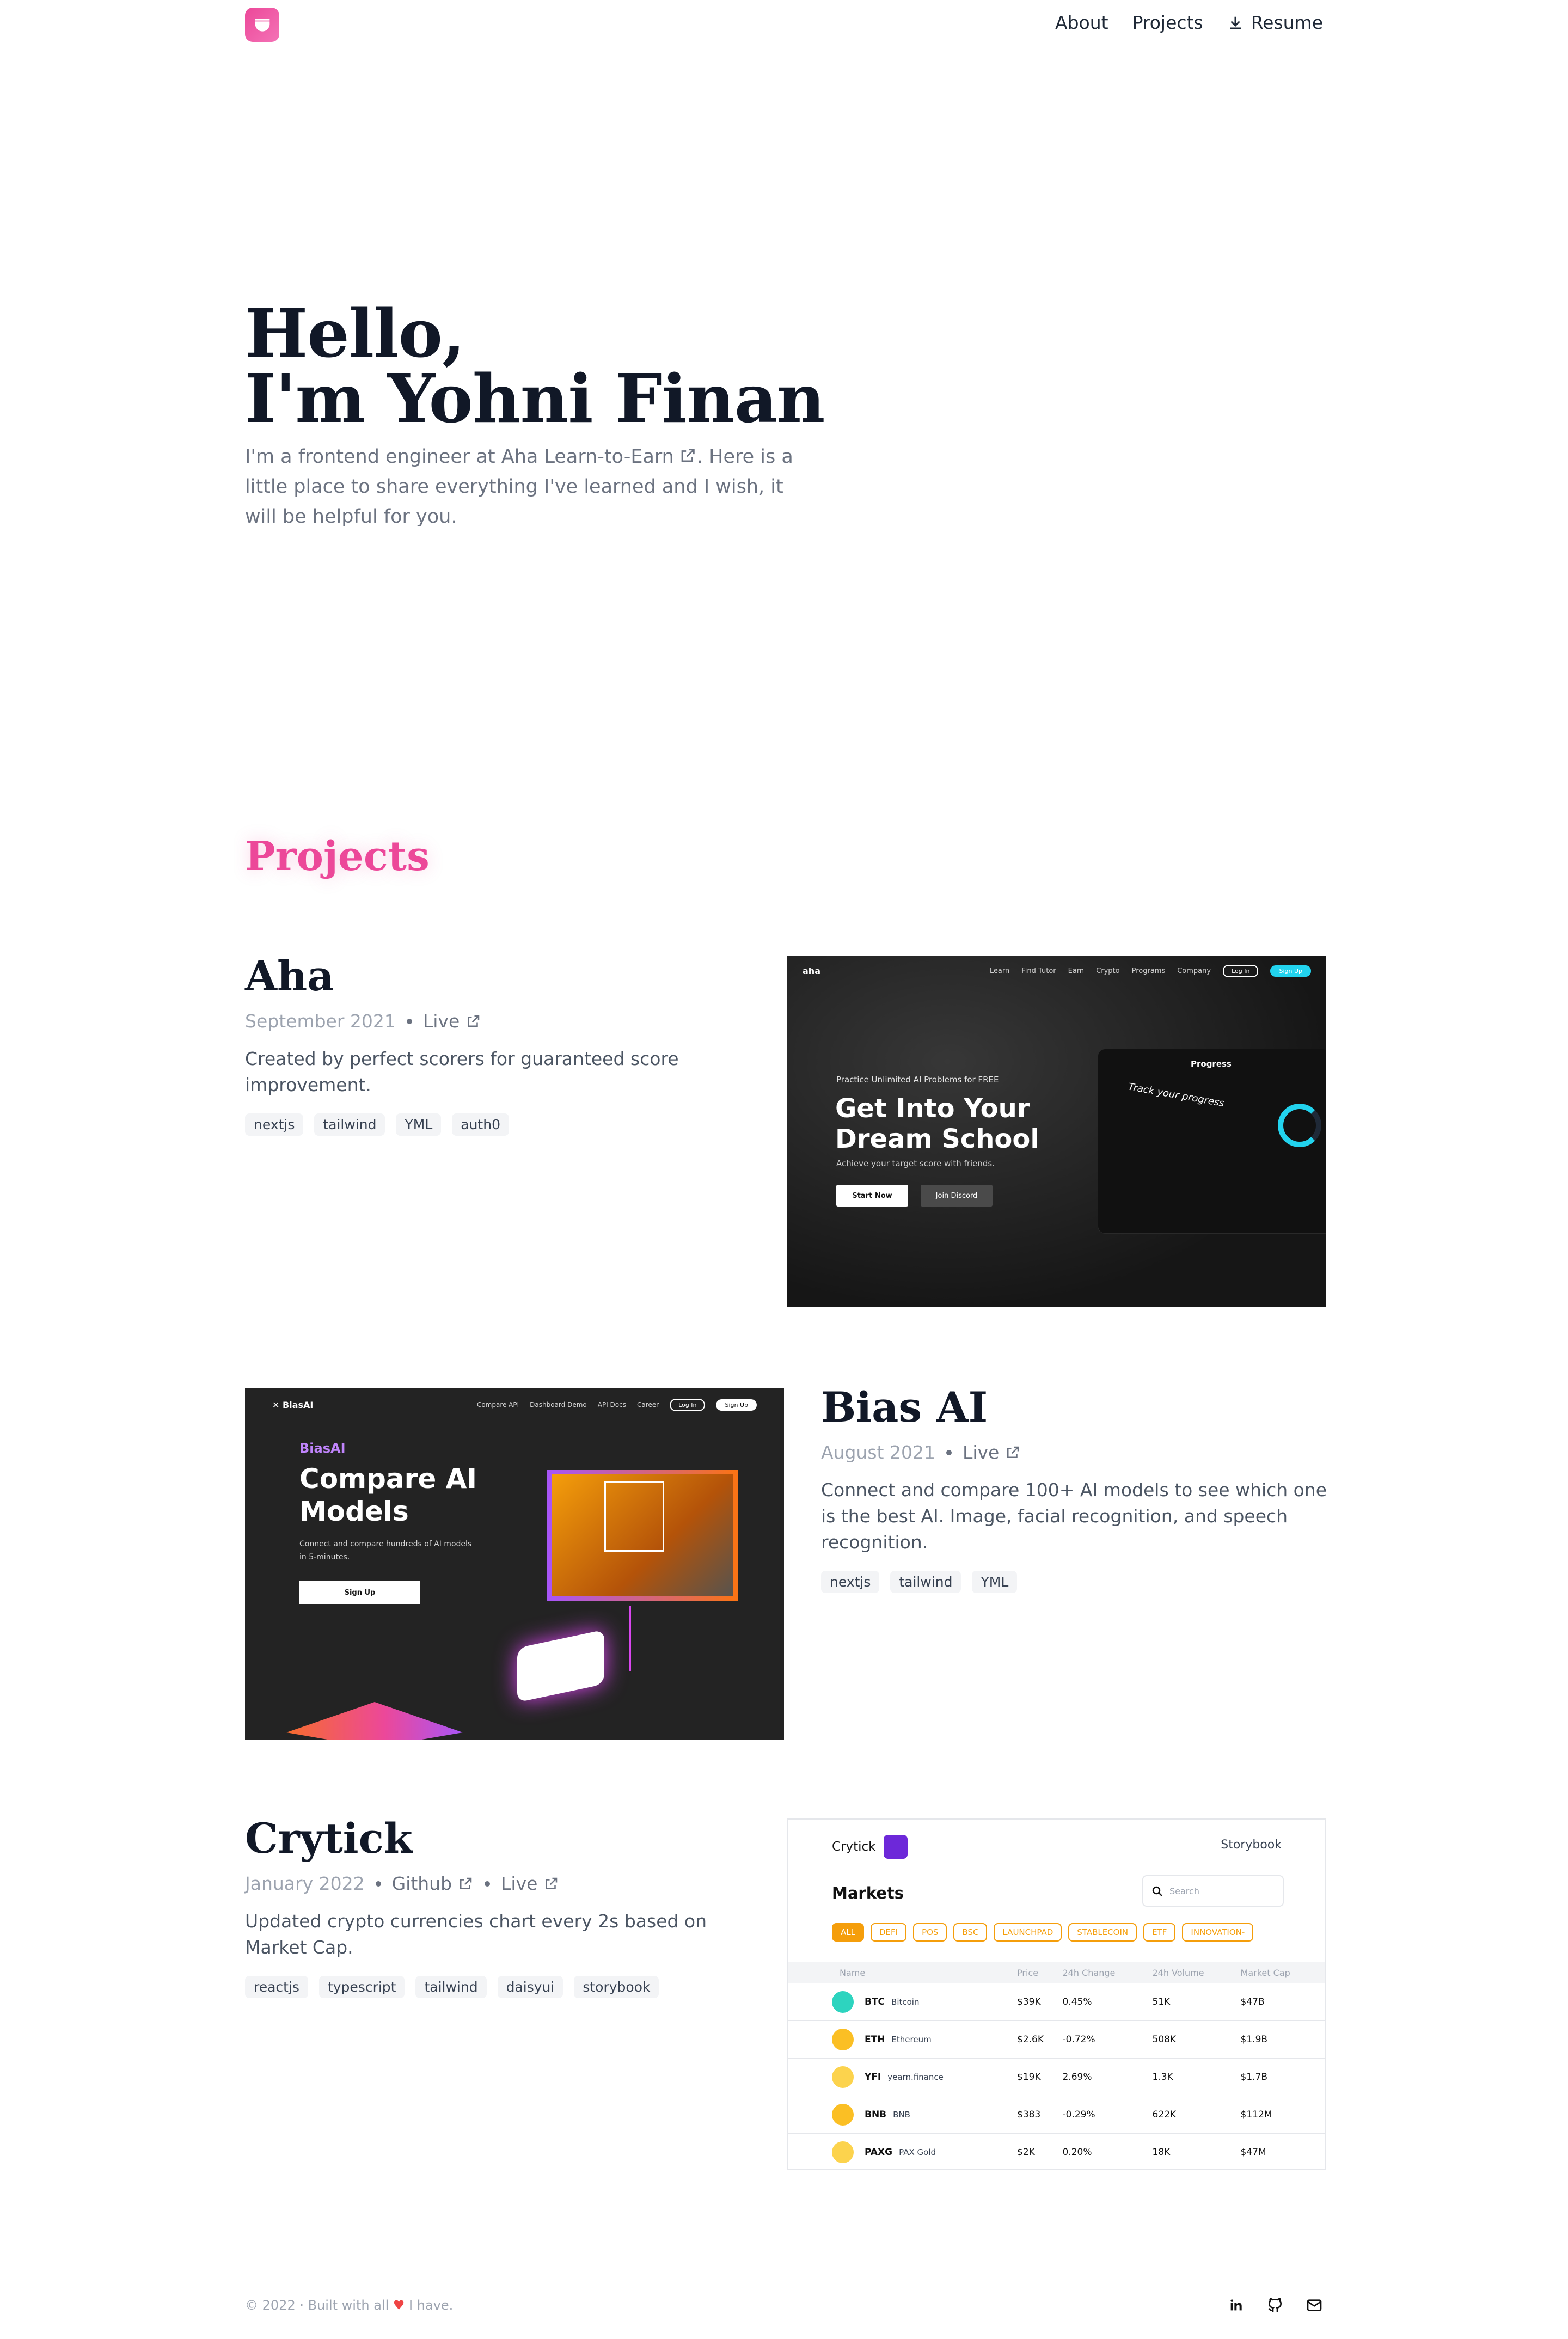 The width and height of the screenshot is (1568, 2339). What do you see at coordinates (915, 1163) in the screenshot?
I see `aha-subtitle: Achieve your target score with friends.` at bounding box center [915, 1163].